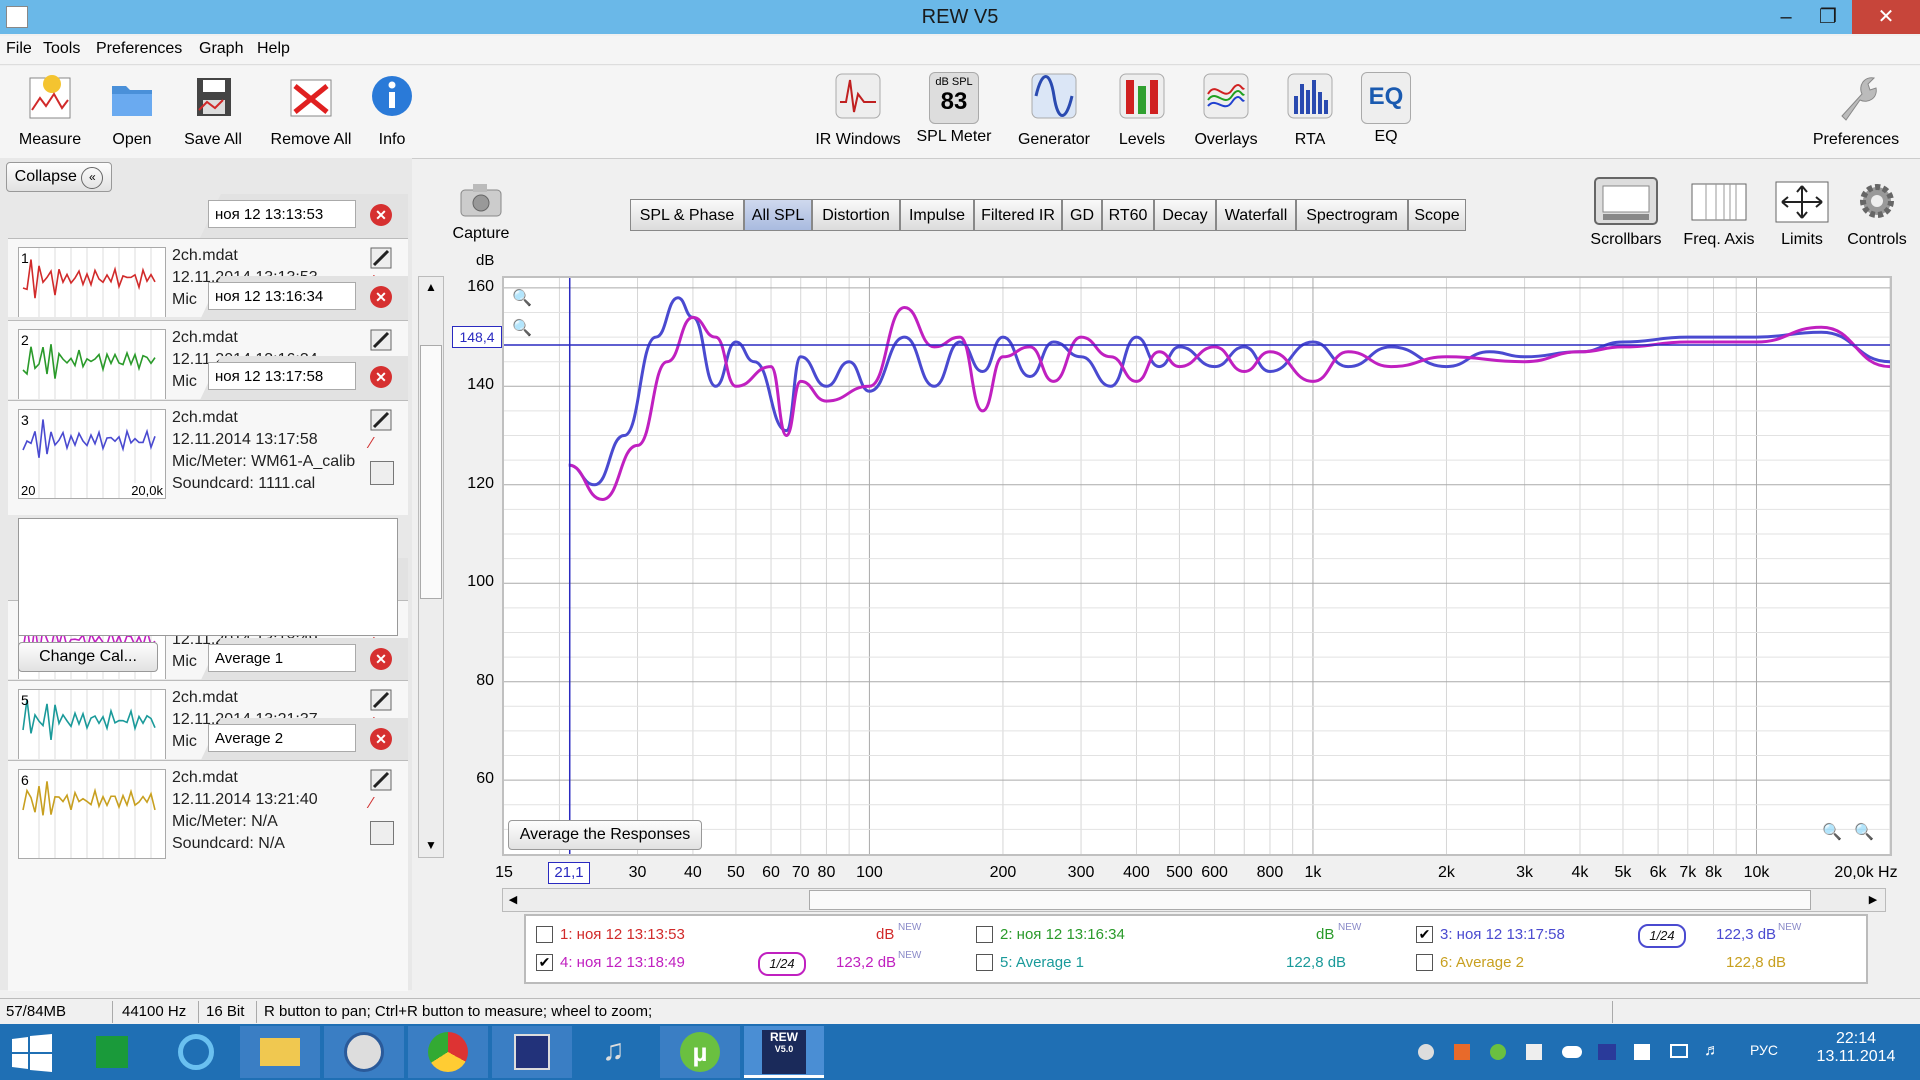  Describe the element at coordinates (1018, 215) in the screenshot. I see `graph-tab: Filtered IR` at that location.